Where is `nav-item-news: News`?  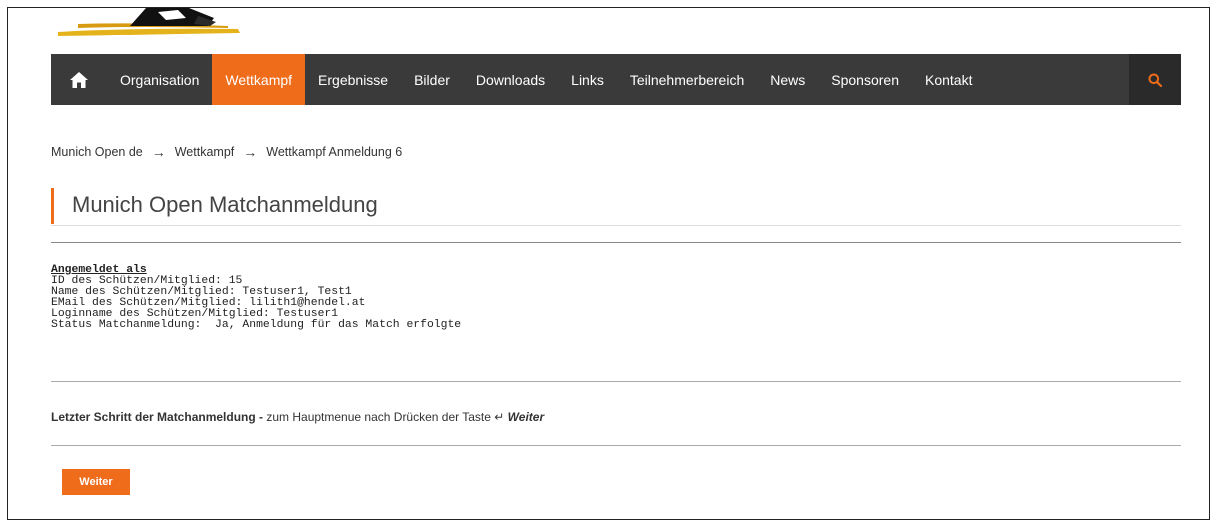
nav-item-news: News is located at coordinates (787, 79).